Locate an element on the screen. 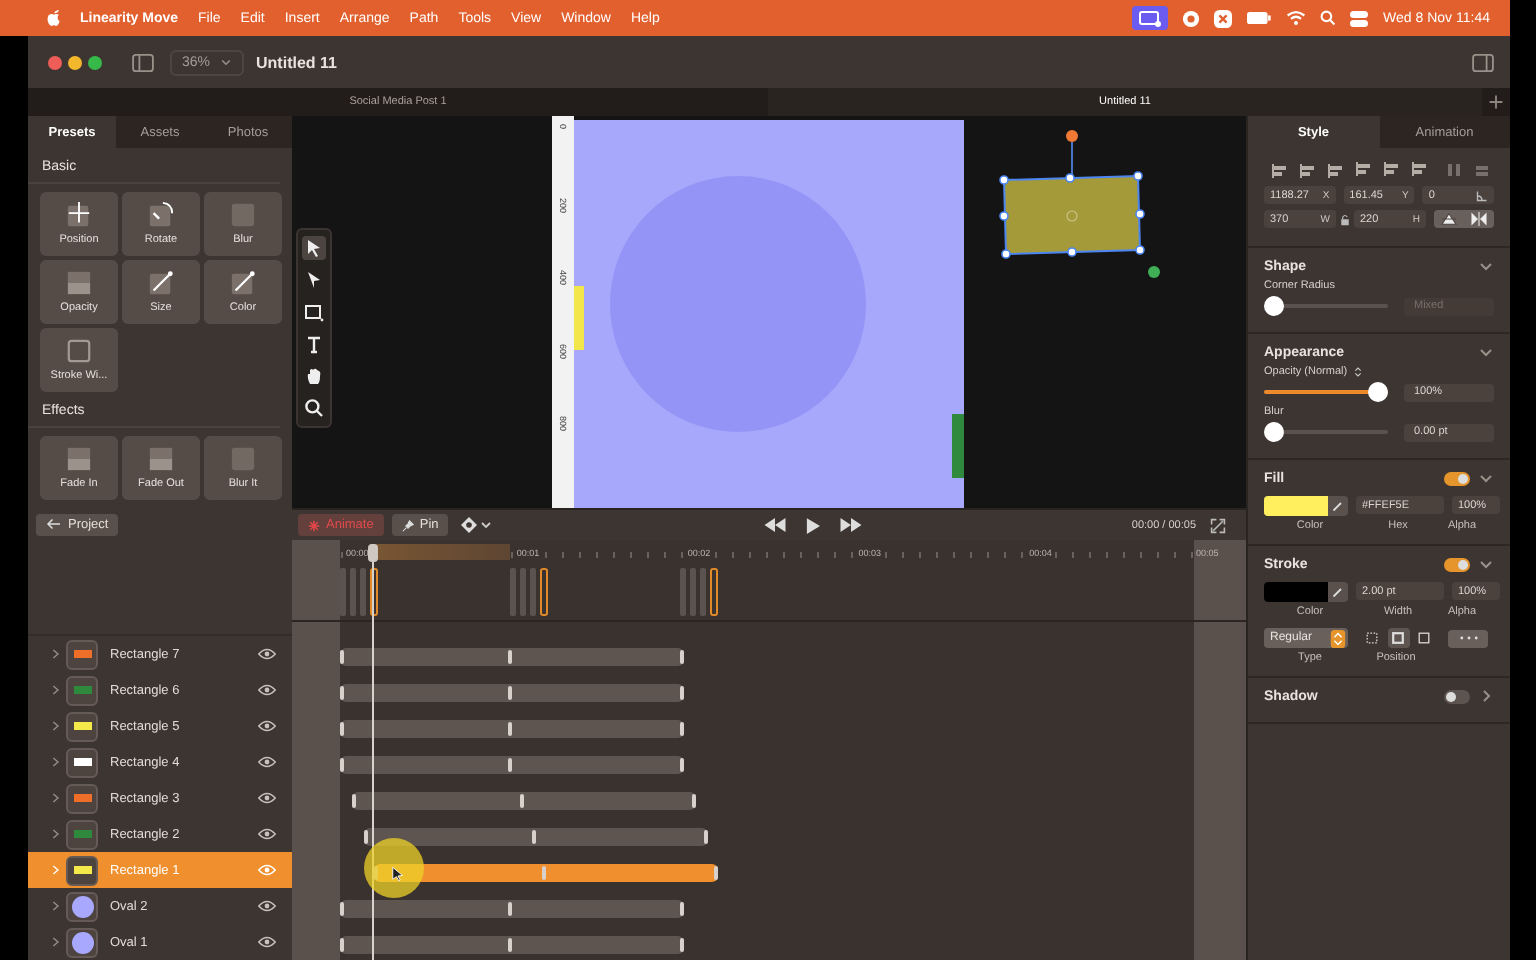  flip-vertical-icon is located at coordinates (1449, 219).